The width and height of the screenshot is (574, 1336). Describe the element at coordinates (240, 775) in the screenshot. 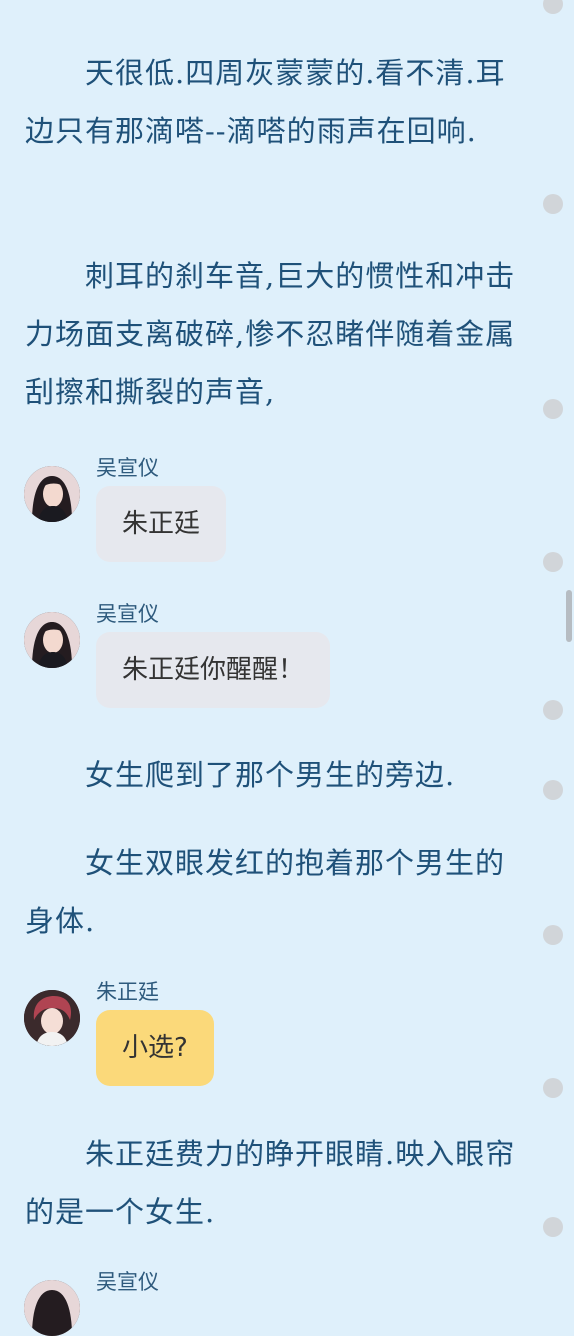

I see `narration-paragraph: 女生爬到了那个男生的旁边.` at that location.